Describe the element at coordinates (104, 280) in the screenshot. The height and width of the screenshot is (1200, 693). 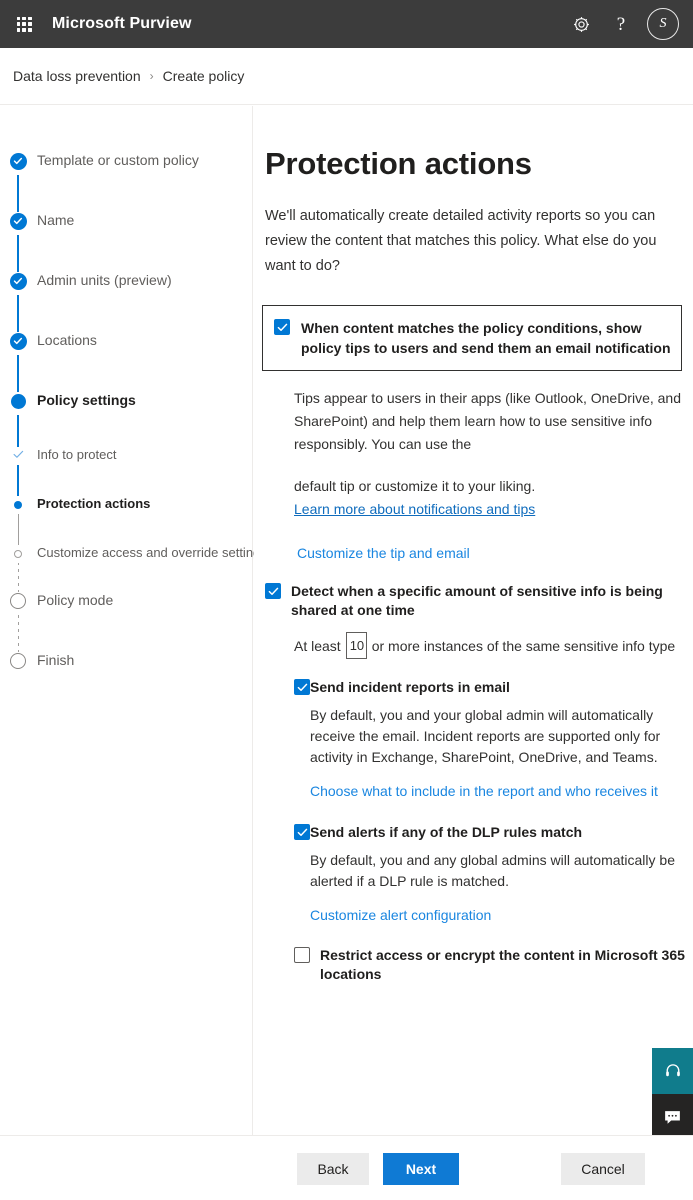
I see `sidebar-item-label: Admin units (preview)` at that location.